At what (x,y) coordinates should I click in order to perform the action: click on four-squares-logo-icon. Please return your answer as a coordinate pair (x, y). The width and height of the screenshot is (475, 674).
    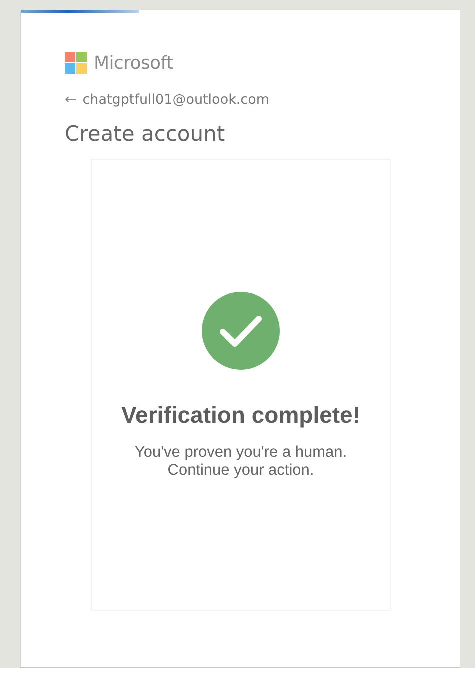
    Looking at the image, I should click on (76, 63).